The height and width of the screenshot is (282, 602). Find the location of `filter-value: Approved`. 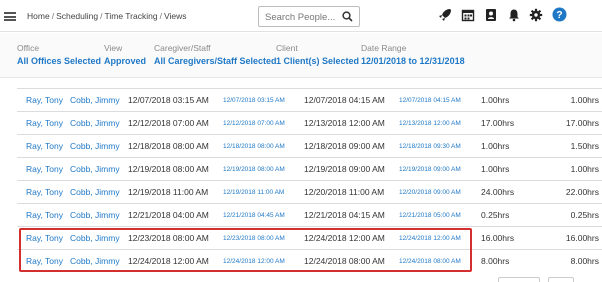

filter-value: Approved is located at coordinates (125, 61).